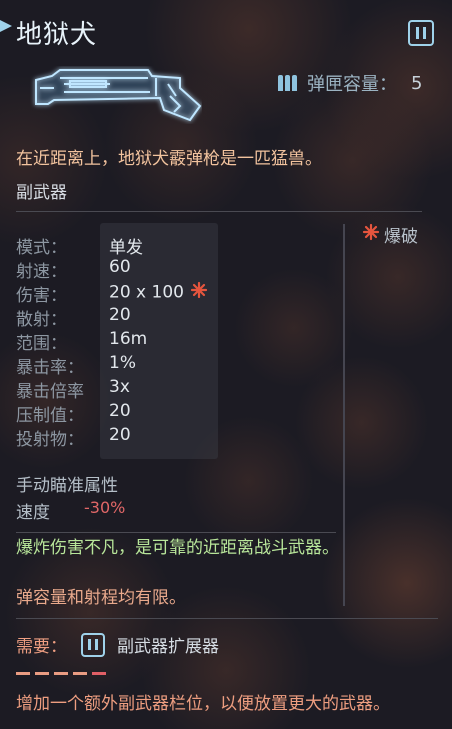 The image size is (452, 729). I want to click on weapon-title: 地狱犬, so click(57, 35).